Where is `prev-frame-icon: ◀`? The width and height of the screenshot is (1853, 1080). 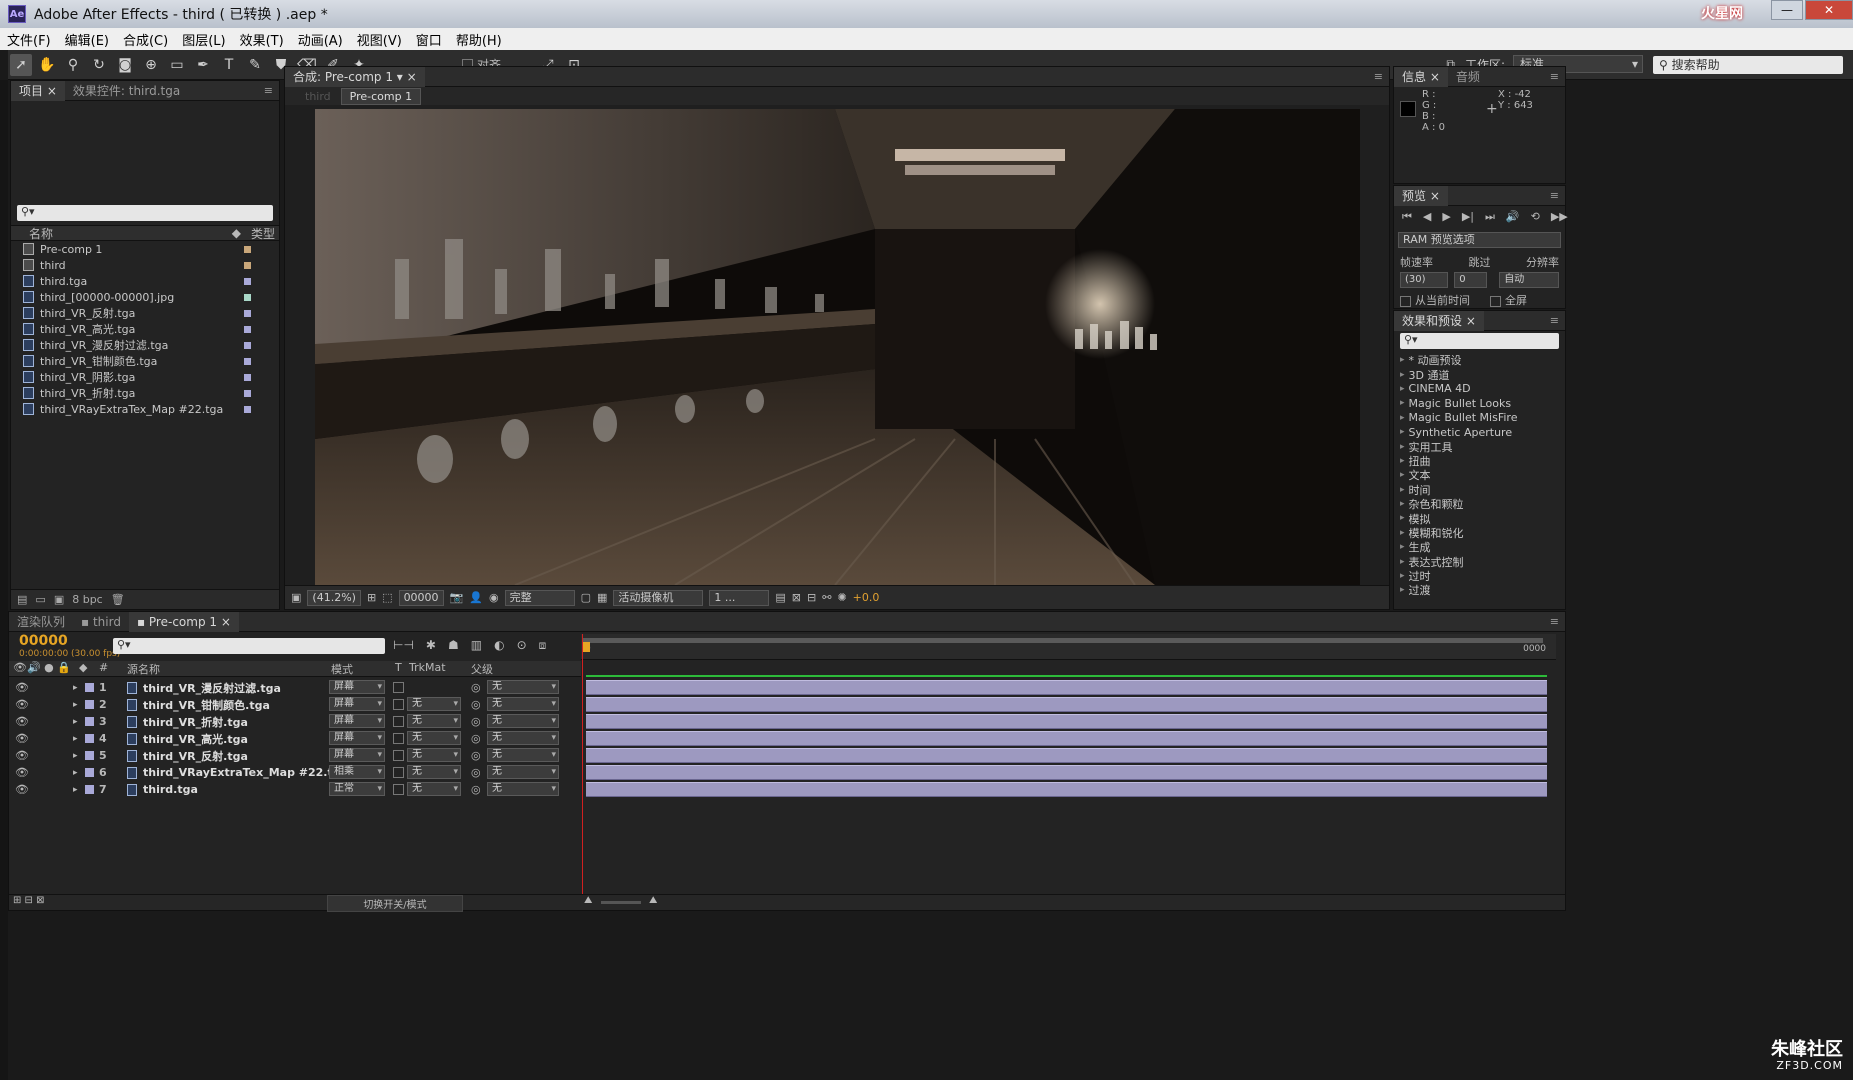 prev-frame-icon: ◀ is located at coordinates (1427, 217).